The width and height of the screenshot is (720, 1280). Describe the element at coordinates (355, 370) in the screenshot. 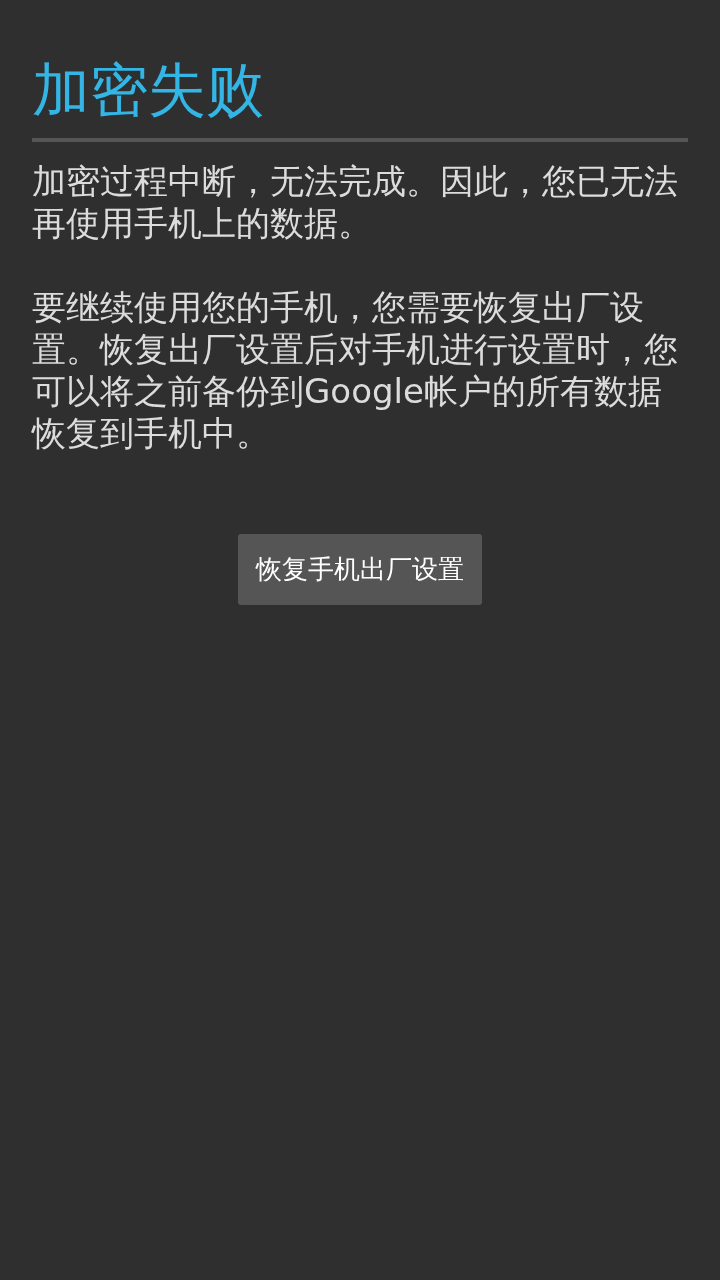

I see `message-paragraph: 要继续使用您的手机，您需要恢复出厂设置。恢复出厂设置后对手机进行设置时，您可以将之前备份到Google帐户的所有数据恢复到手机中。` at that location.